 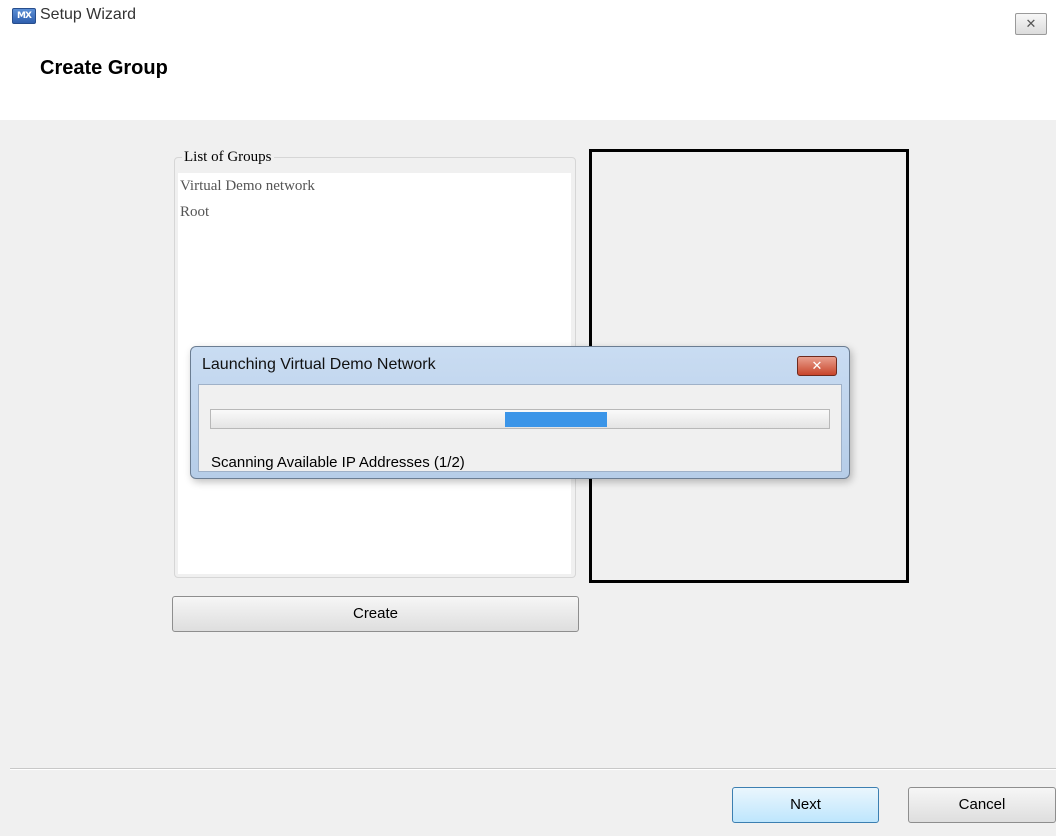 I want to click on list-item: Virtual Demo network, so click(x=374, y=186).